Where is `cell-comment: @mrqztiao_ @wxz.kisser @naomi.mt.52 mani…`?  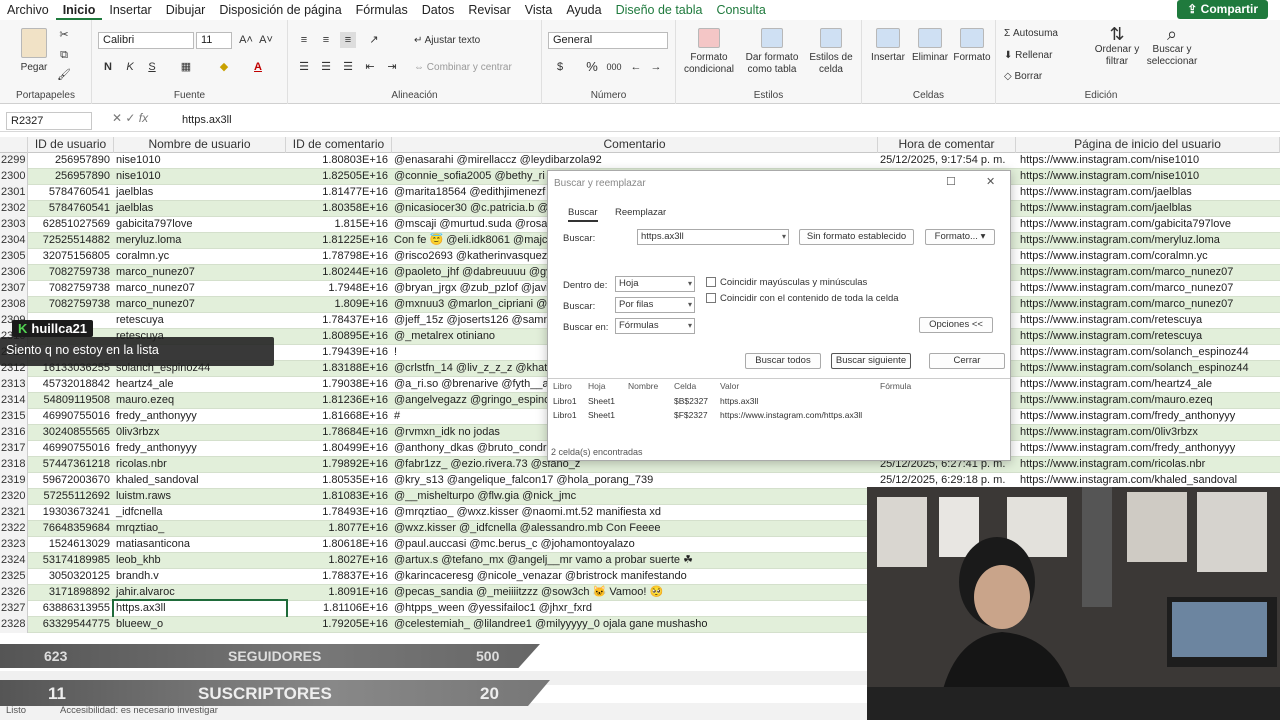 cell-comment: @mrqztiao_ @wxz.kisser @naomi.mt.52 mani… is located at coordinates (632, 513).